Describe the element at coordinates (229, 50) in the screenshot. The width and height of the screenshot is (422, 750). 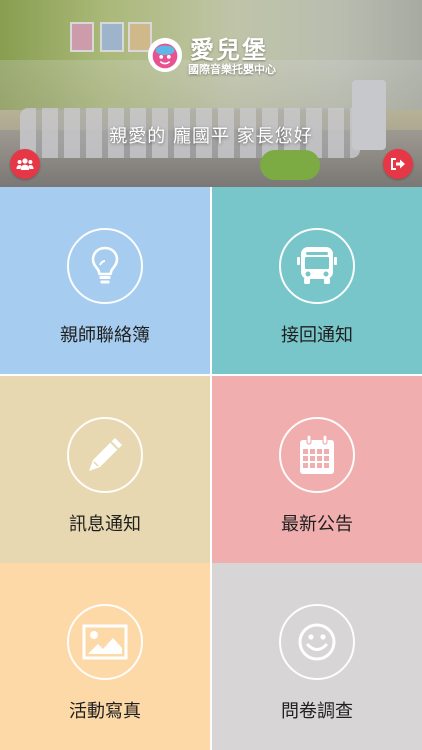
I see `logo-name: 愛兒堡` at that location.